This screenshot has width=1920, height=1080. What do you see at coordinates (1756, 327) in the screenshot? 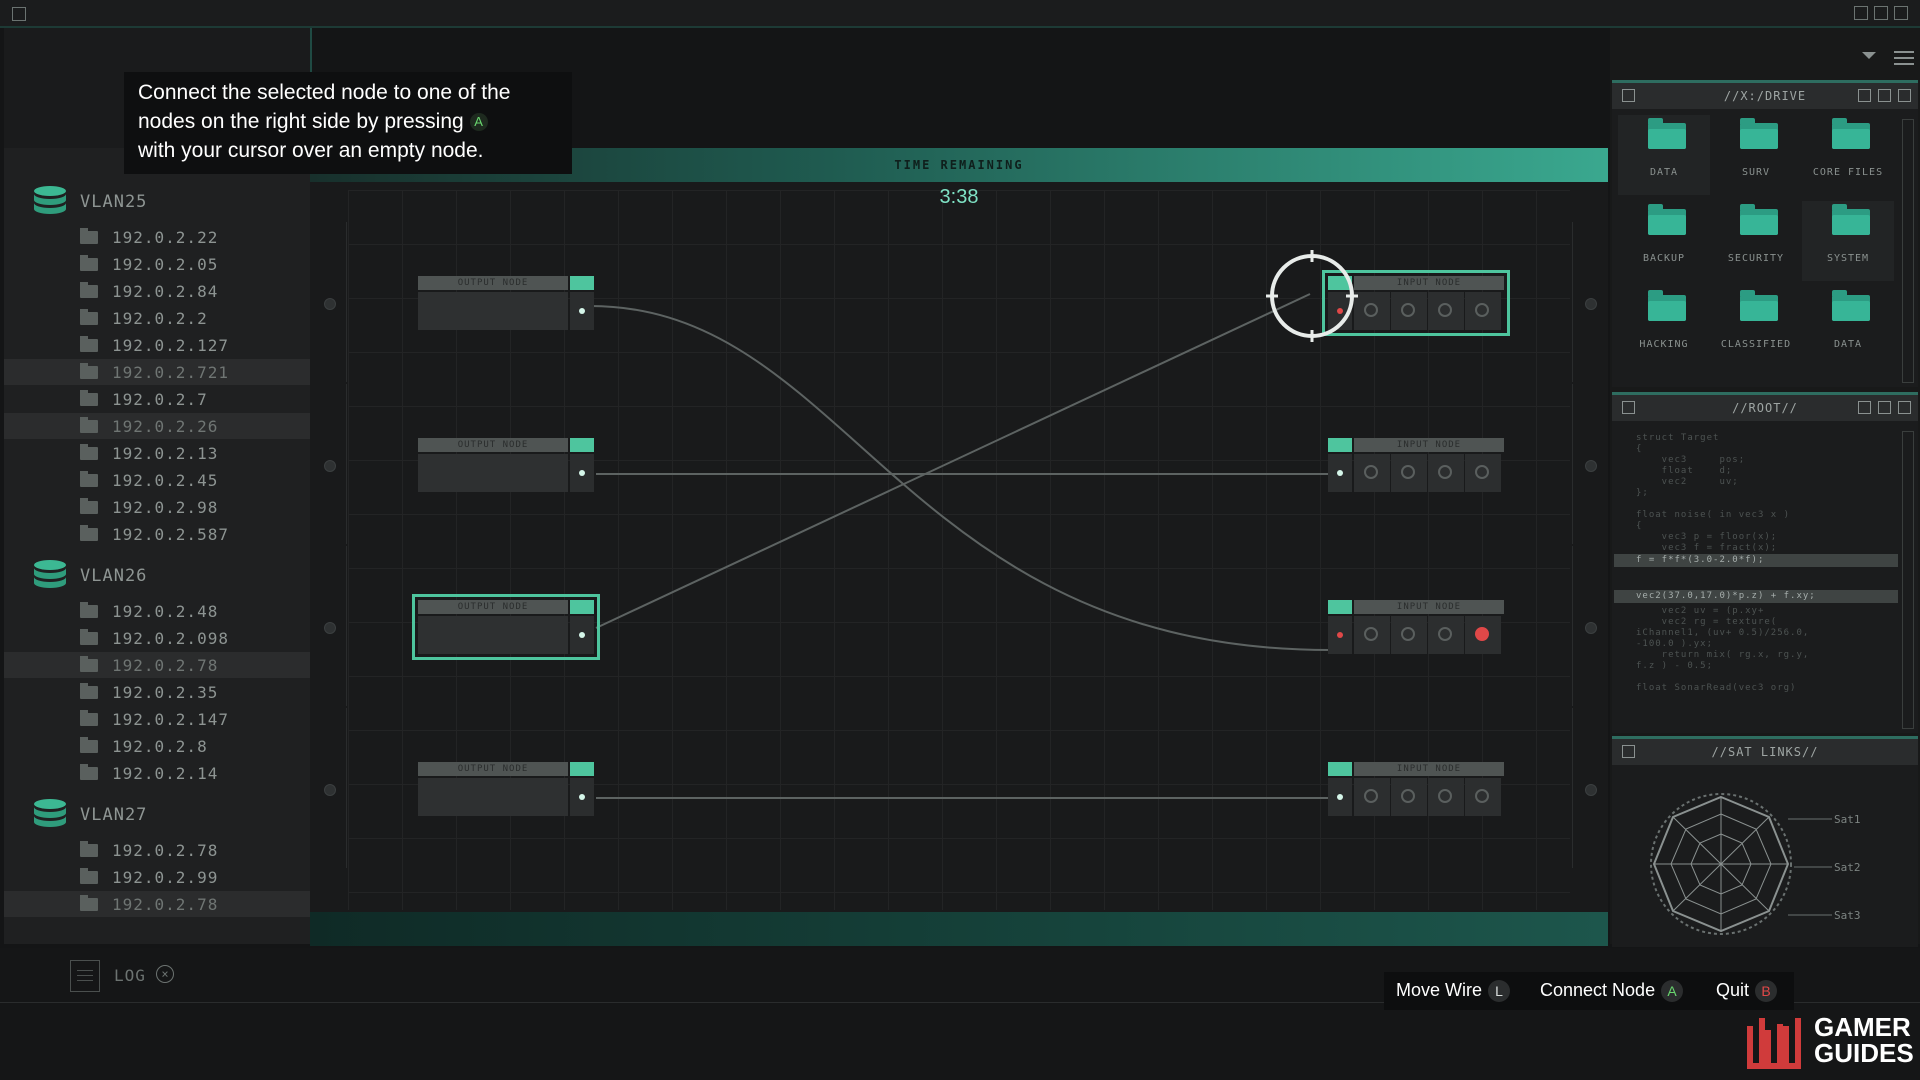
I see `drive-folder: CLASSIFIED` at bounding box center [1756, 327].